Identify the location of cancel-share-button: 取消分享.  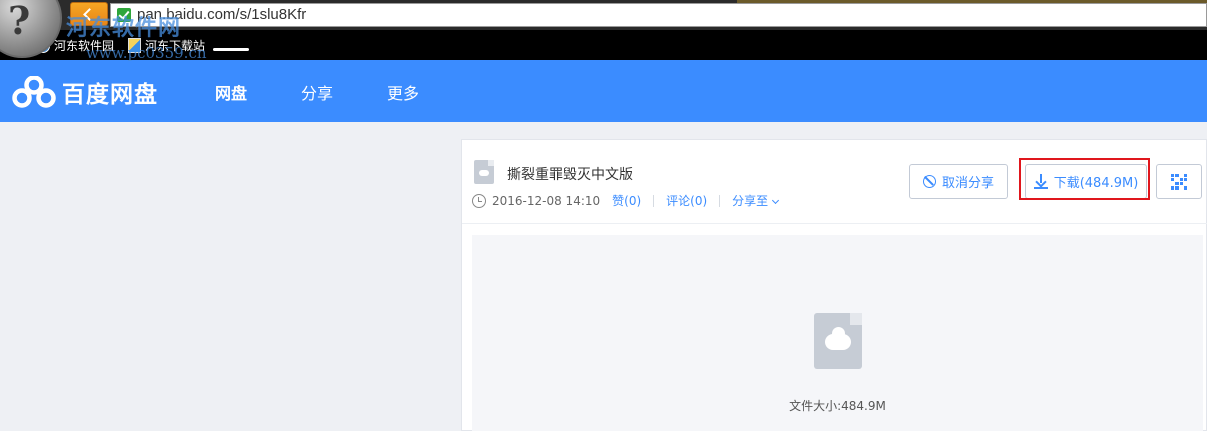
(958, 181).